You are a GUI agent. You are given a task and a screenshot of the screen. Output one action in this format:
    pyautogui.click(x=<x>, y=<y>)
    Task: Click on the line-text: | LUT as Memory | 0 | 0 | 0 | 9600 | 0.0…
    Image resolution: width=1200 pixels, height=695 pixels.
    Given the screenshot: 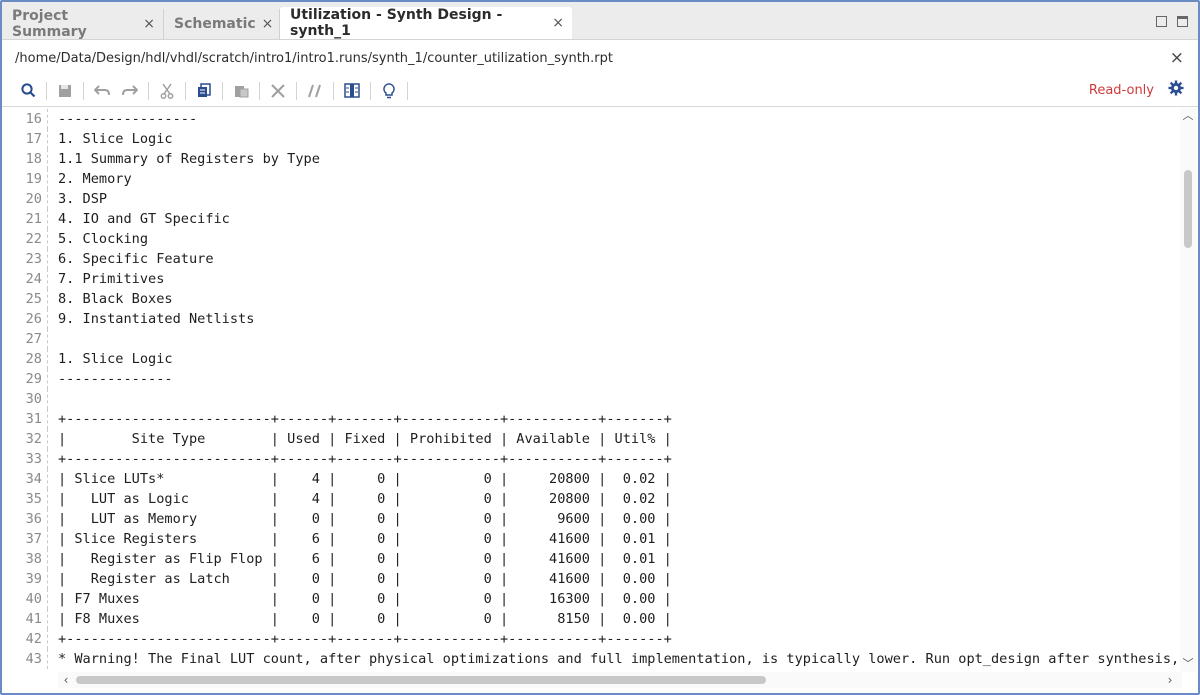 What is the action you would take?
    pyautogui.click(x=365, y=519)
    